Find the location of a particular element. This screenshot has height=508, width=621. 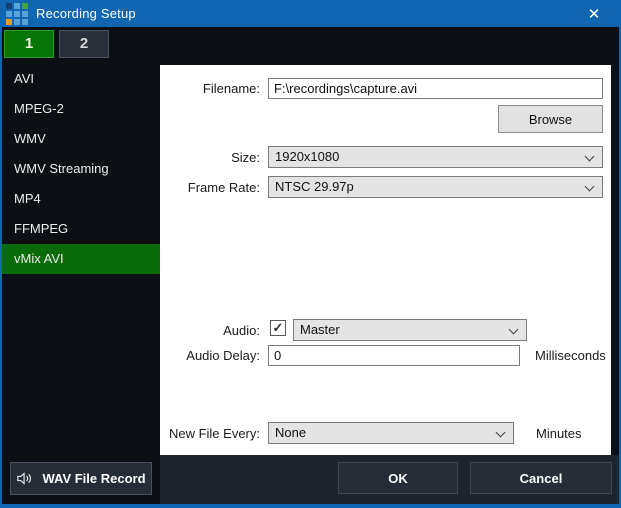

page-tabs: 1 2 is located at coordinates (56, 44).